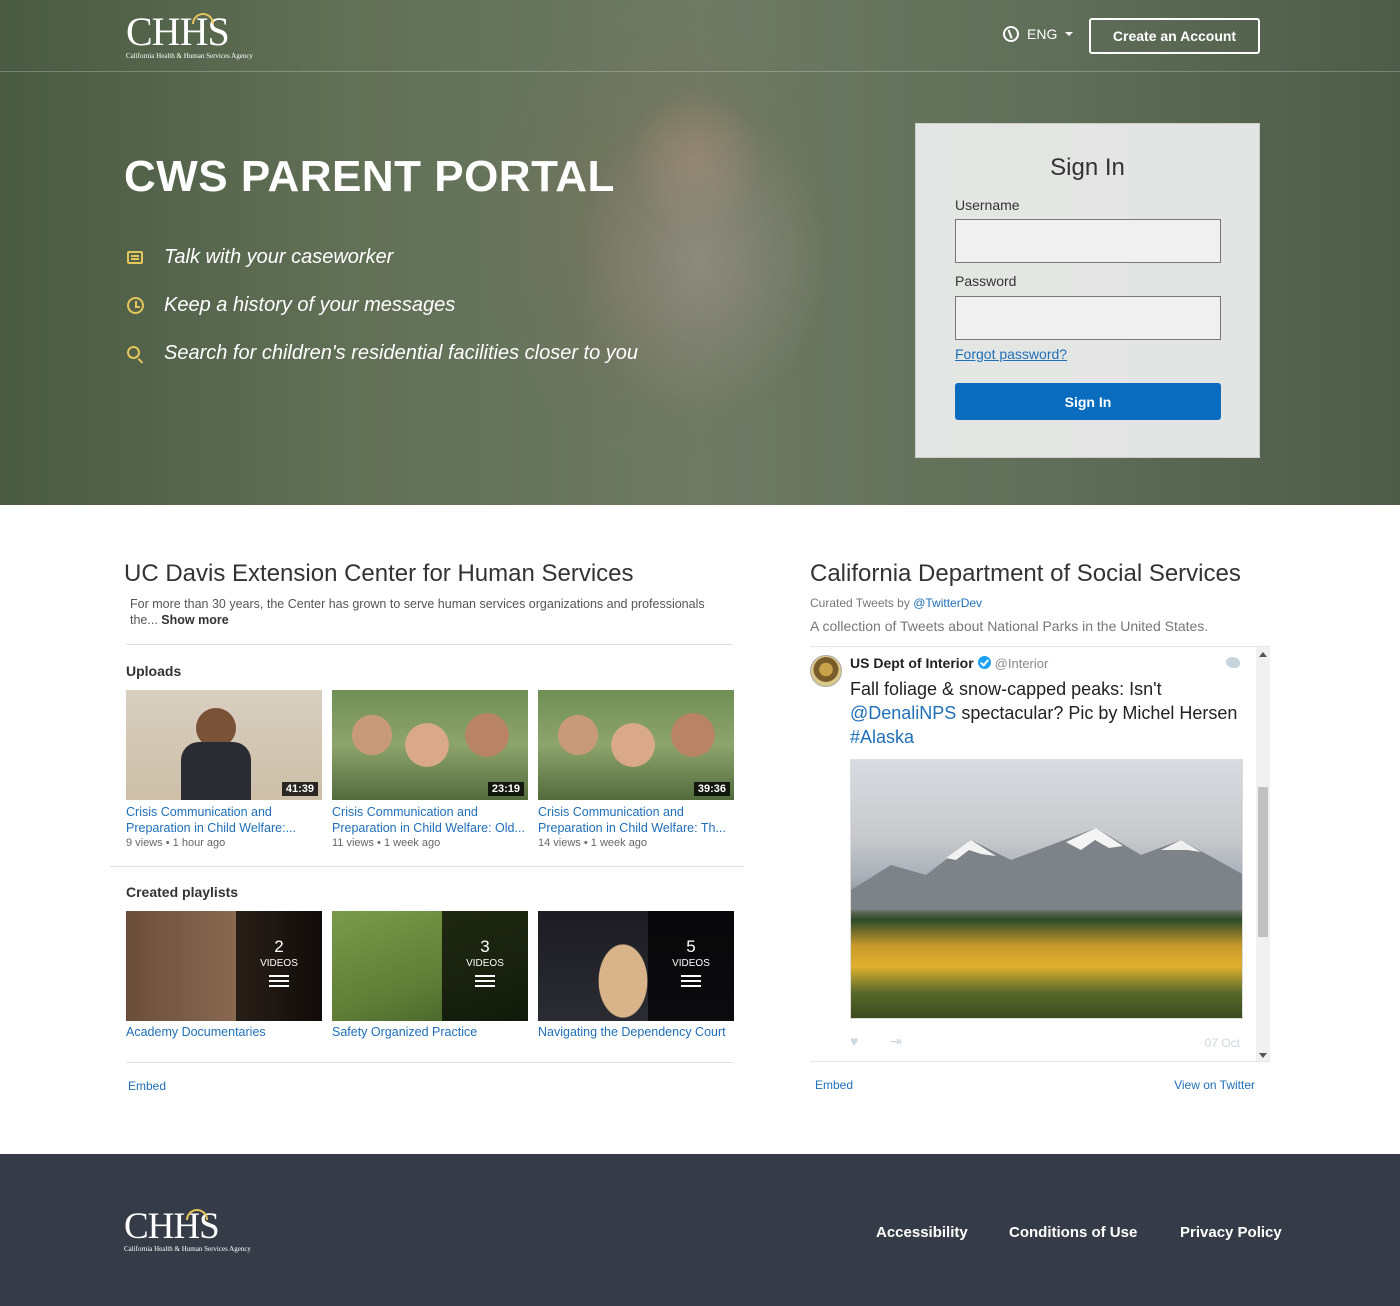 Image resolution: width=1400 pixels, height=1306 pixels. What do you see at coordinates (182, 892) in the screenshot?
I see `playlists-heading: Created playlists` at bounding box center [182, 892].